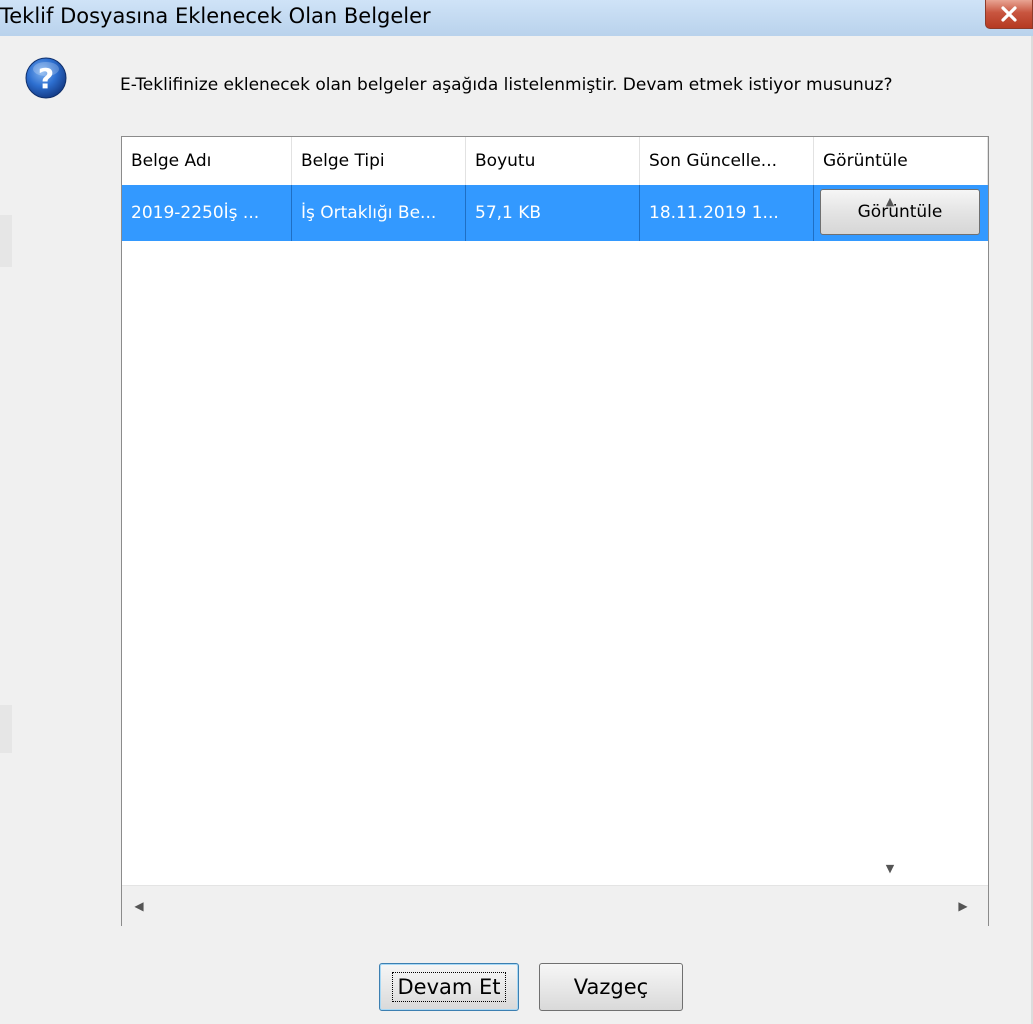  Describe the element at coordinates (900, 212) in the screenshot. I see `view-document-button: Görüntüle` at that location.